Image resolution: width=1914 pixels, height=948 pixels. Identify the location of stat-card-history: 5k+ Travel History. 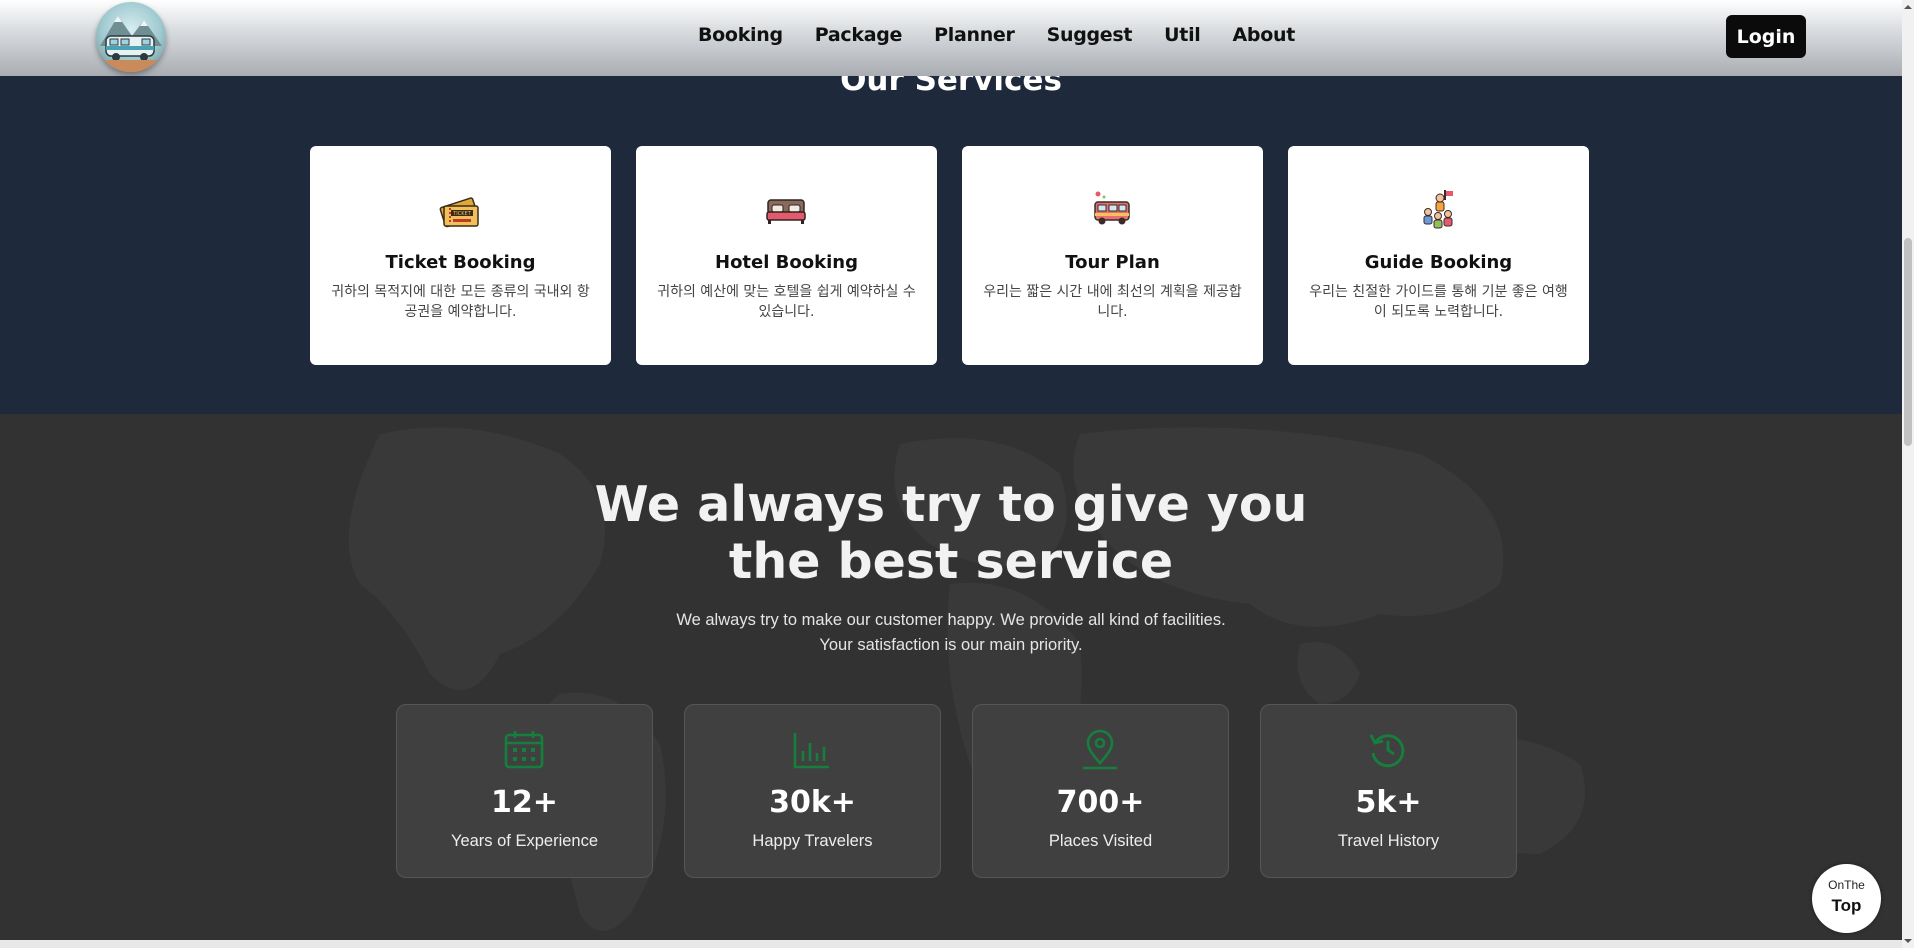
(1388, 791).